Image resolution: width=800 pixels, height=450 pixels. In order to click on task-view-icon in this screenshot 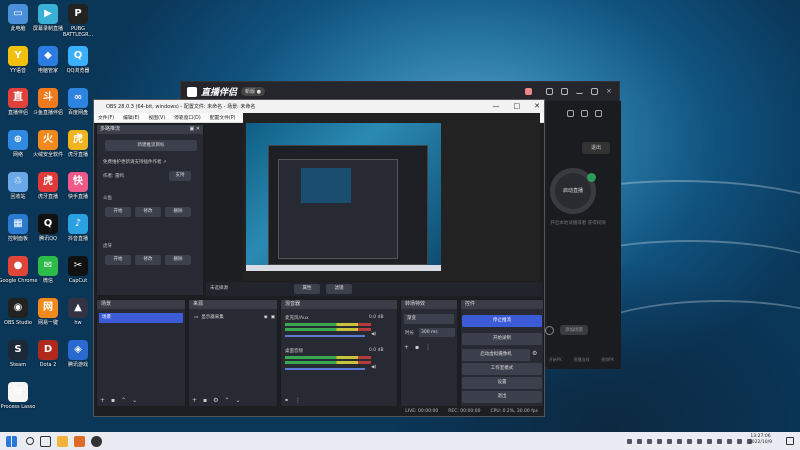, I will do `click(45, 441)`.